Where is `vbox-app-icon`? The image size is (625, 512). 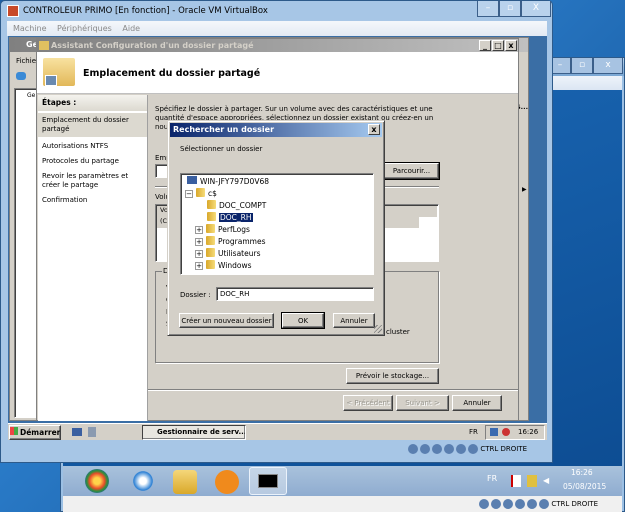 vbox-app-icon is located at coordinates (13, 11).